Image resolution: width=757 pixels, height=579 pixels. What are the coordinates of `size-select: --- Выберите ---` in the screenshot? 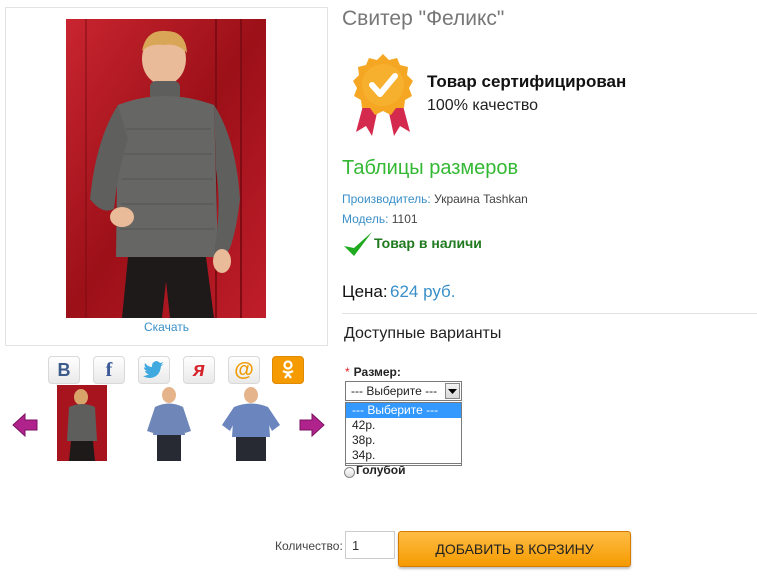 It's located at (403, 391).